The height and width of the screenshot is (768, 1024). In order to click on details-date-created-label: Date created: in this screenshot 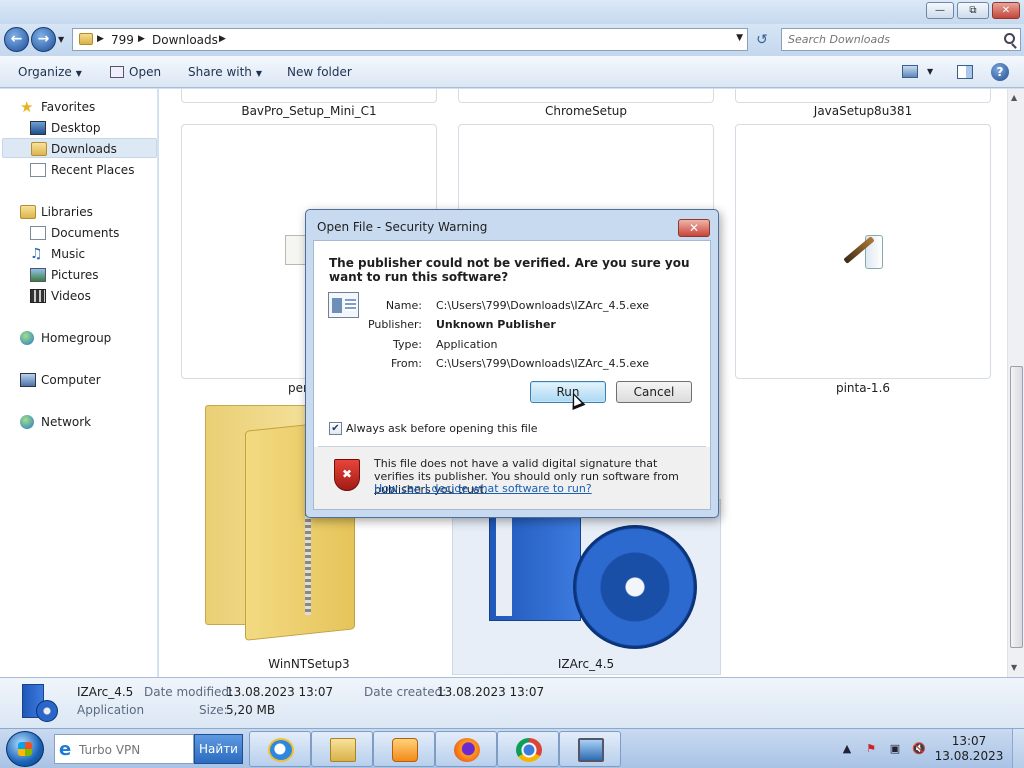, I will do `click(405, 692)`.